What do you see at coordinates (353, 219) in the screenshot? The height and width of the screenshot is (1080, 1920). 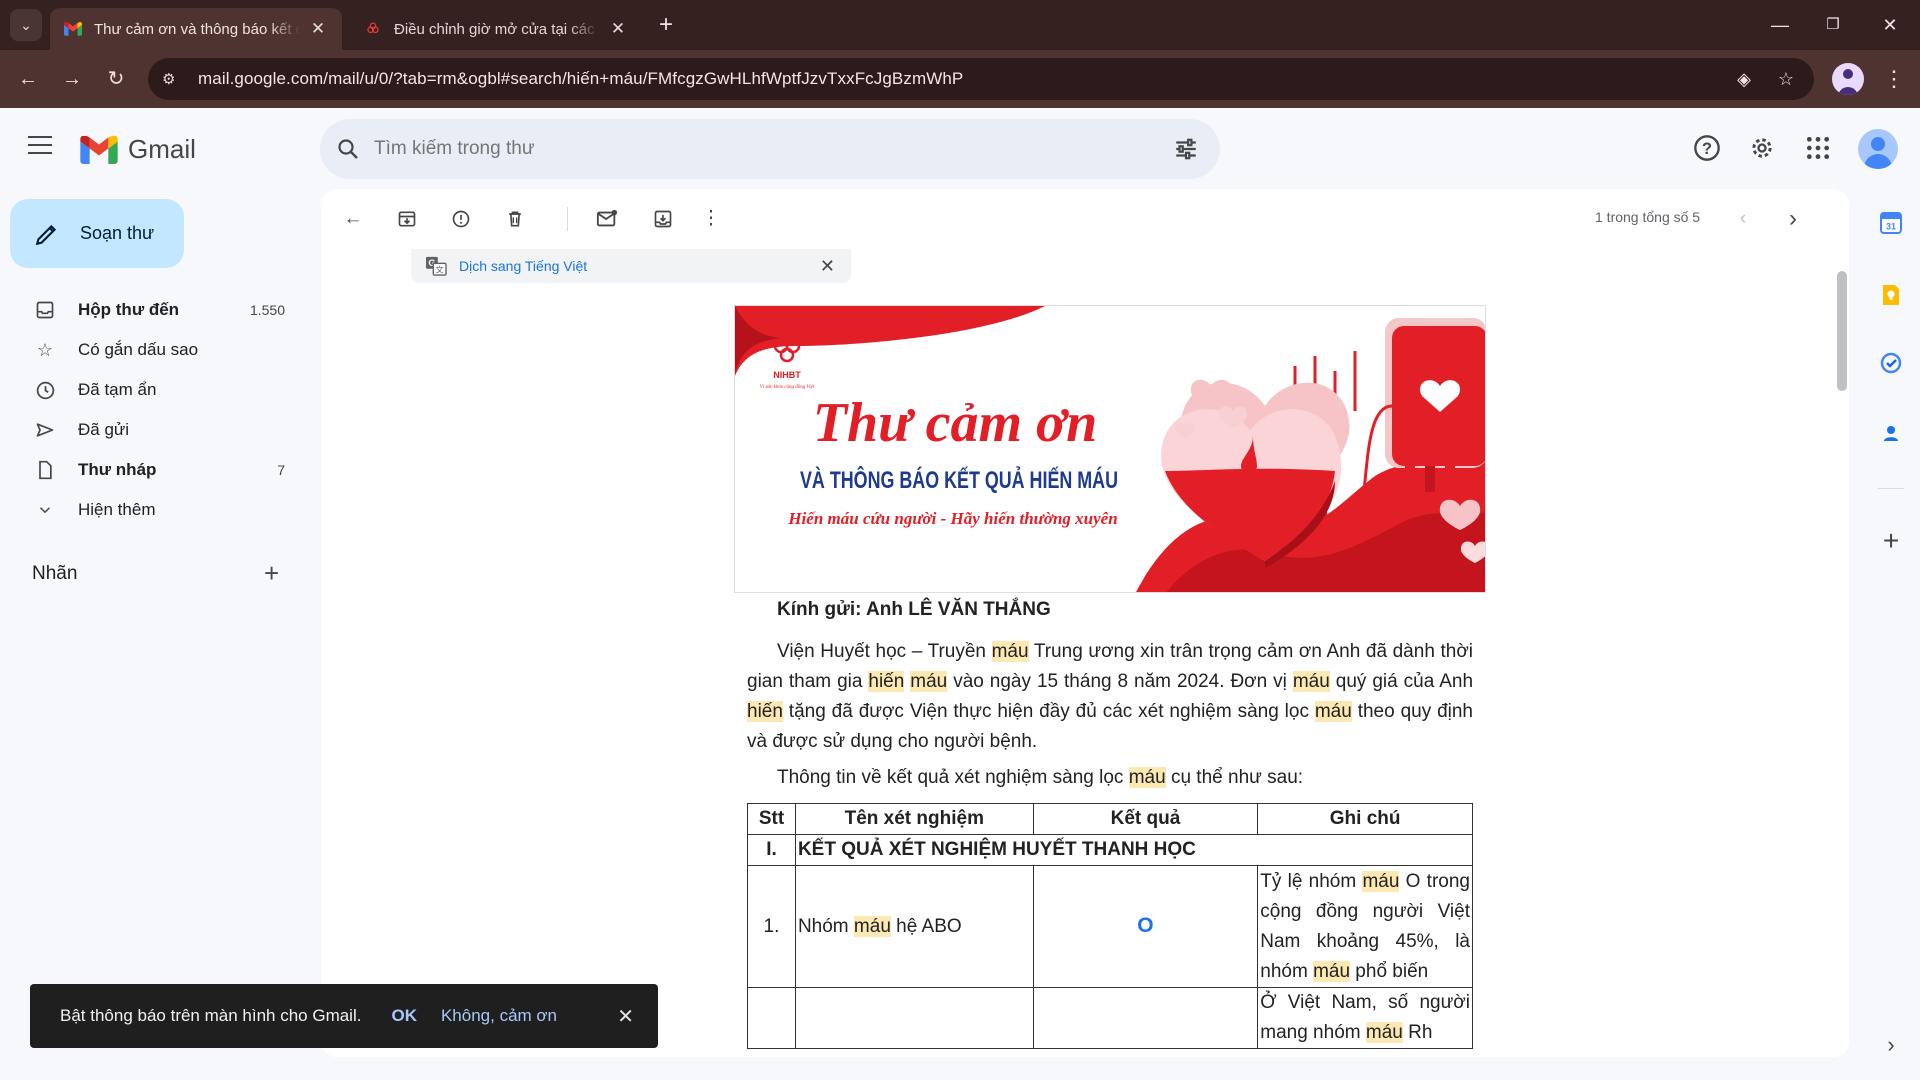 I see `back-to-list-icon: ←` at bounding box center [353, 219].